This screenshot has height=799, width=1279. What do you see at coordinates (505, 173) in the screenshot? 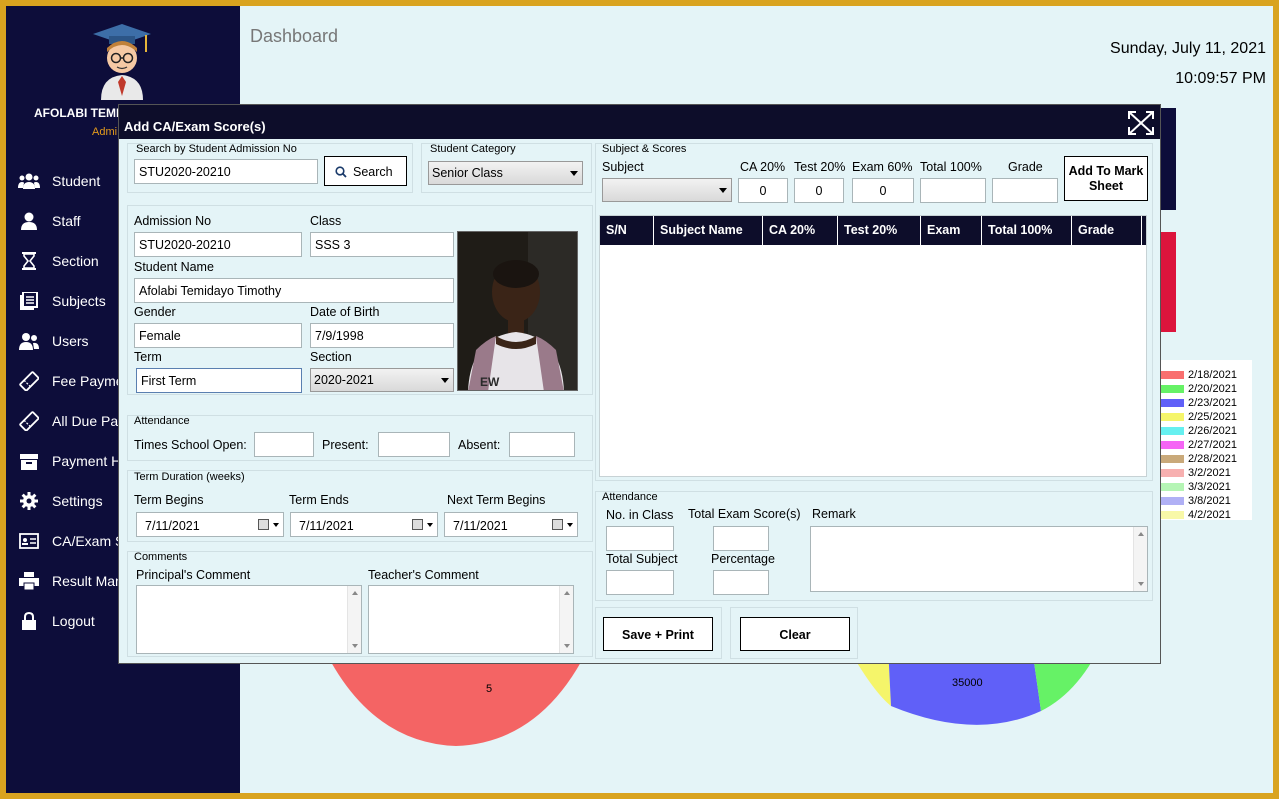
I see `student-category-select: Senior Class` at bounding box center [505, 173].